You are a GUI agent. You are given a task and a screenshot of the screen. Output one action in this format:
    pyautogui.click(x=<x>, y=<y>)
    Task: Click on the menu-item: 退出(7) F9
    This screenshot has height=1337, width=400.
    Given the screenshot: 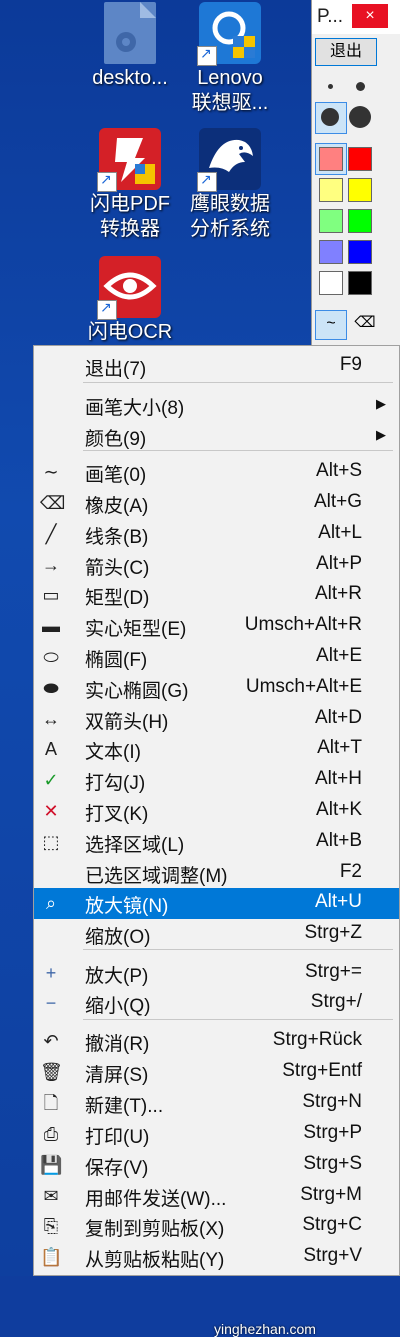 What is the action you would take?
    pyautogui.click(x=216, y=366)
    